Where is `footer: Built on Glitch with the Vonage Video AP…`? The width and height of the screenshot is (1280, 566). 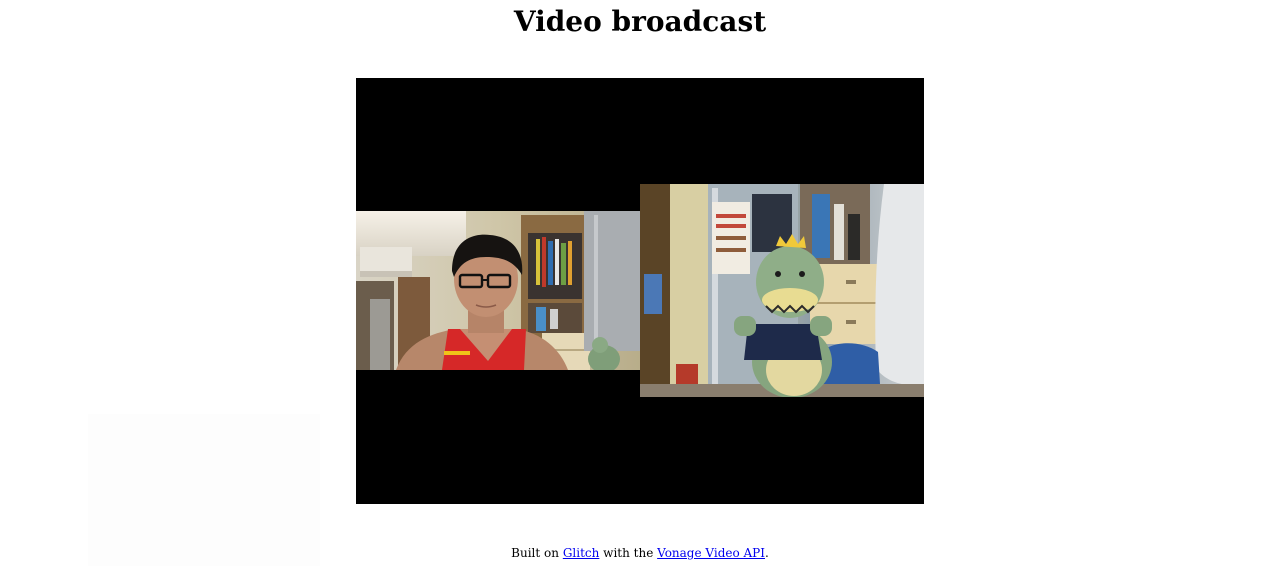
footer: Built on Glitch with the Vonage Video AP… is located at coordinates (640, 553).